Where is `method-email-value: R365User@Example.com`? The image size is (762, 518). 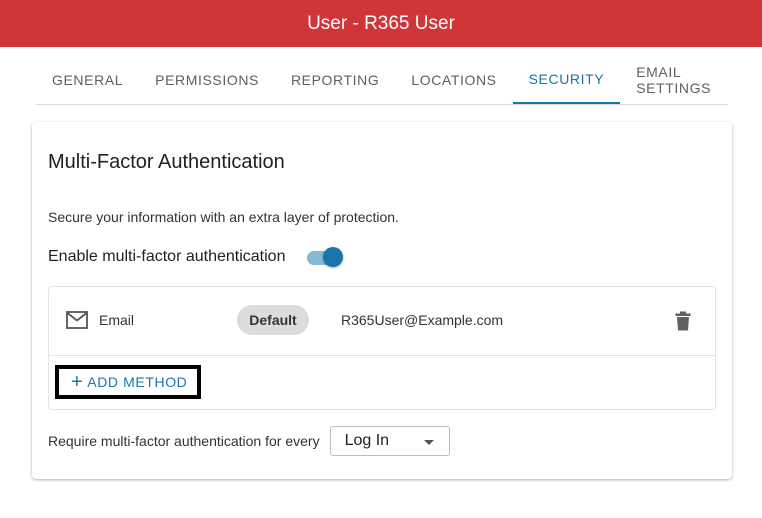
method-email-value: R365User@Example.com is located at coordinates (422, 320).